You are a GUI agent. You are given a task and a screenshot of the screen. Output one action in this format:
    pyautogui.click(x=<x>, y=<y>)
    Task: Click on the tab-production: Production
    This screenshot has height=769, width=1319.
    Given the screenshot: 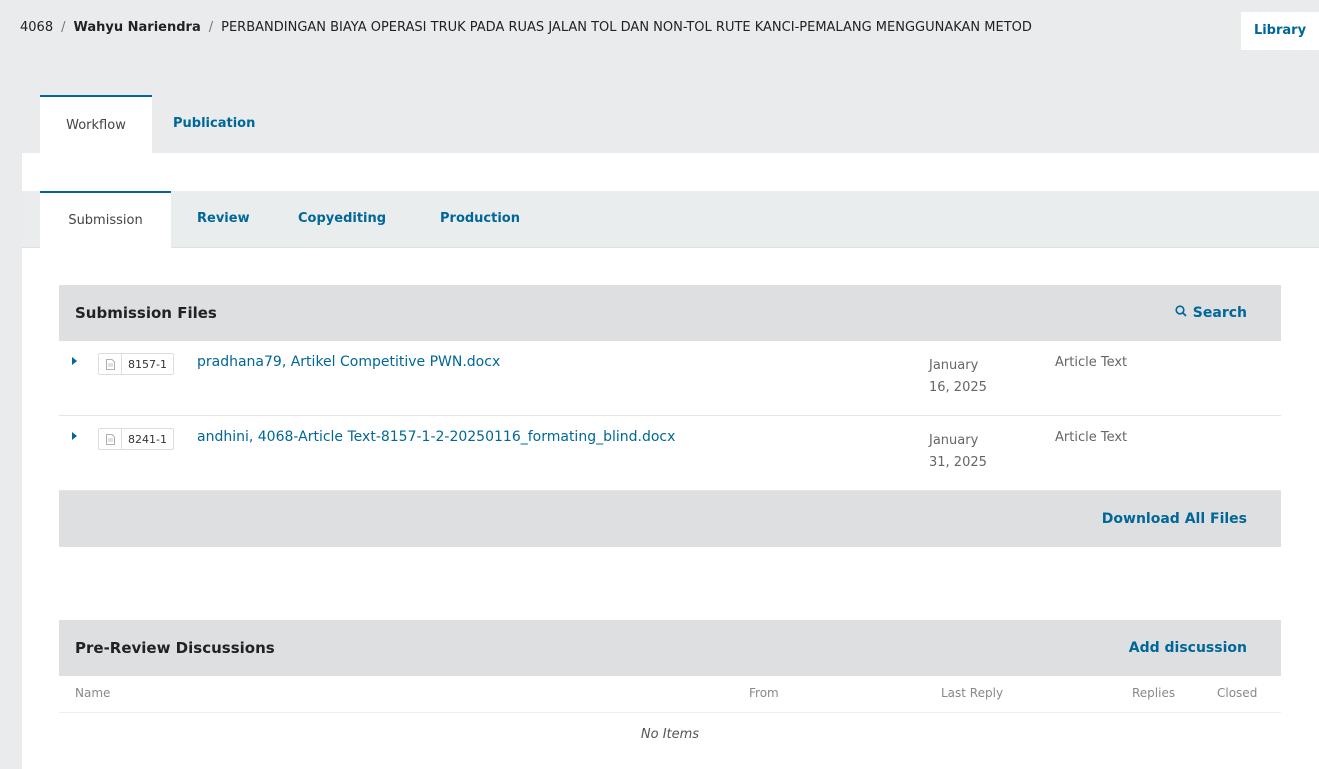 What is the action you would take?
    pyautogui.click(x=480, y=219)
    